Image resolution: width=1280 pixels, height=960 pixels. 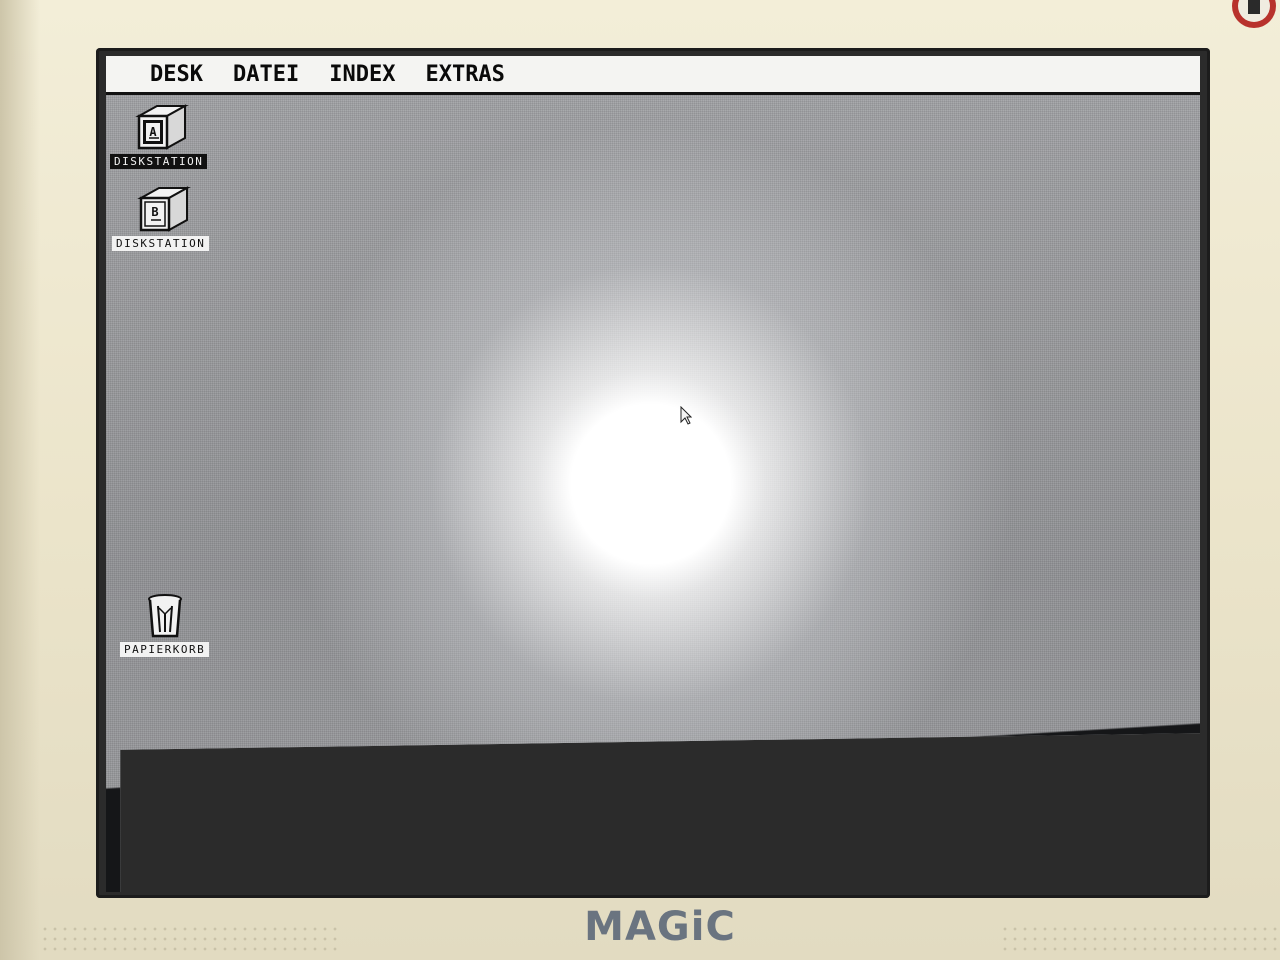 What do you see at coordinates (161, 127) in the screenshot?
I see `drive-cabinet-icon: A` at bounding box center [161, 127].